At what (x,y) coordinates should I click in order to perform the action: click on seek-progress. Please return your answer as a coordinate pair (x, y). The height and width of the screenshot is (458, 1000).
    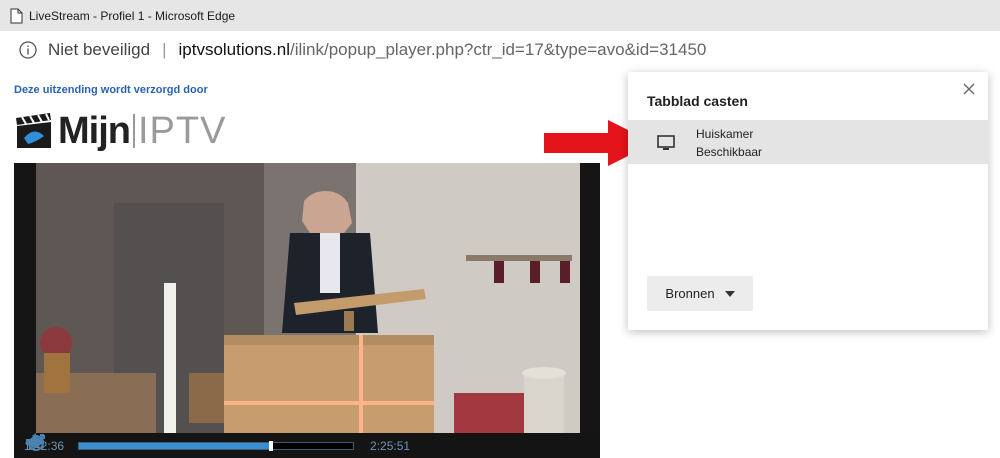
    Looking at the image, I should click on (175, 445).